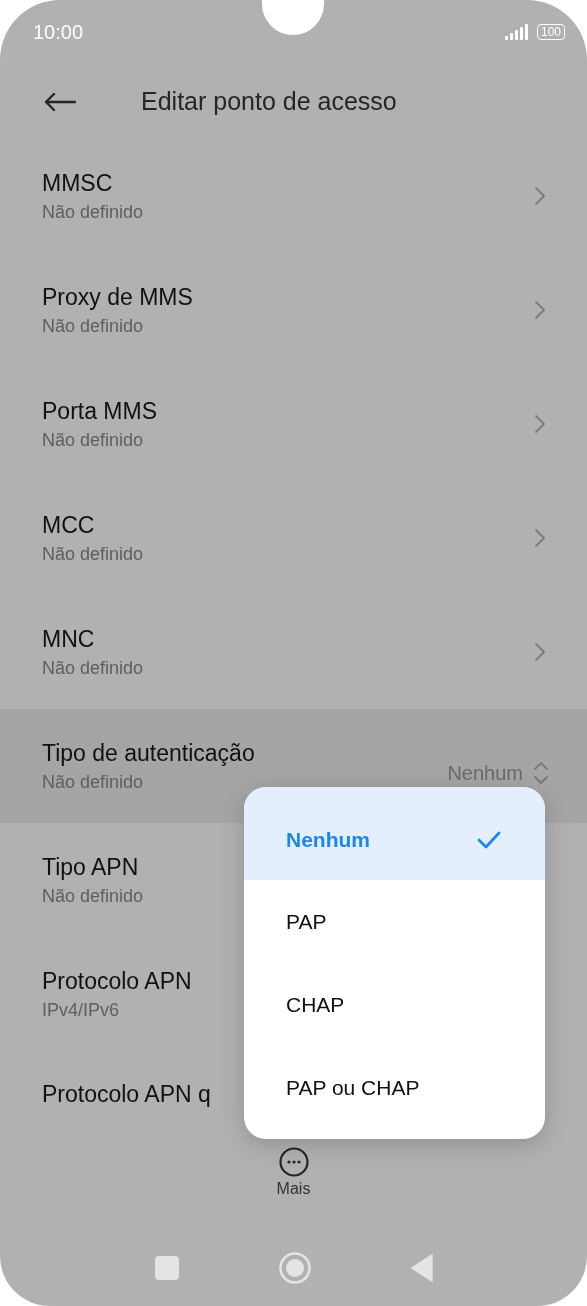 This screenshot has width=587, height=1306. Describe the element at coordinates (117, 297) in the screenshot. I see `setting-title: Proxy de MMS` at that location.